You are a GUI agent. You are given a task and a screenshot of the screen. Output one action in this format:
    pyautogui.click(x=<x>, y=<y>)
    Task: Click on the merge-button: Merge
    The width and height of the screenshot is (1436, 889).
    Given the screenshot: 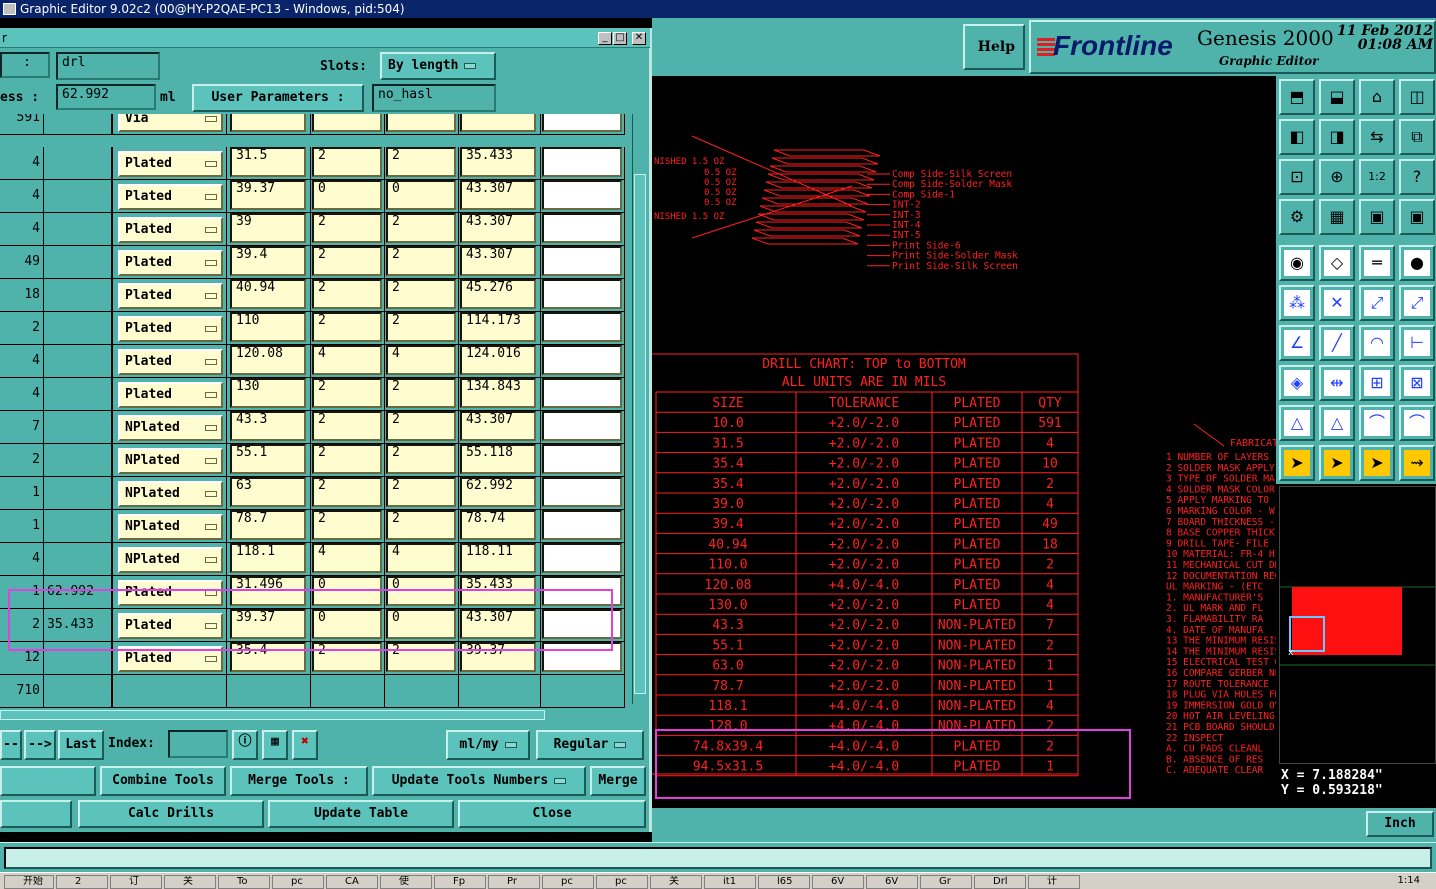 What is the action you would take?
    pyautogui.click(x=618, y=781)
    